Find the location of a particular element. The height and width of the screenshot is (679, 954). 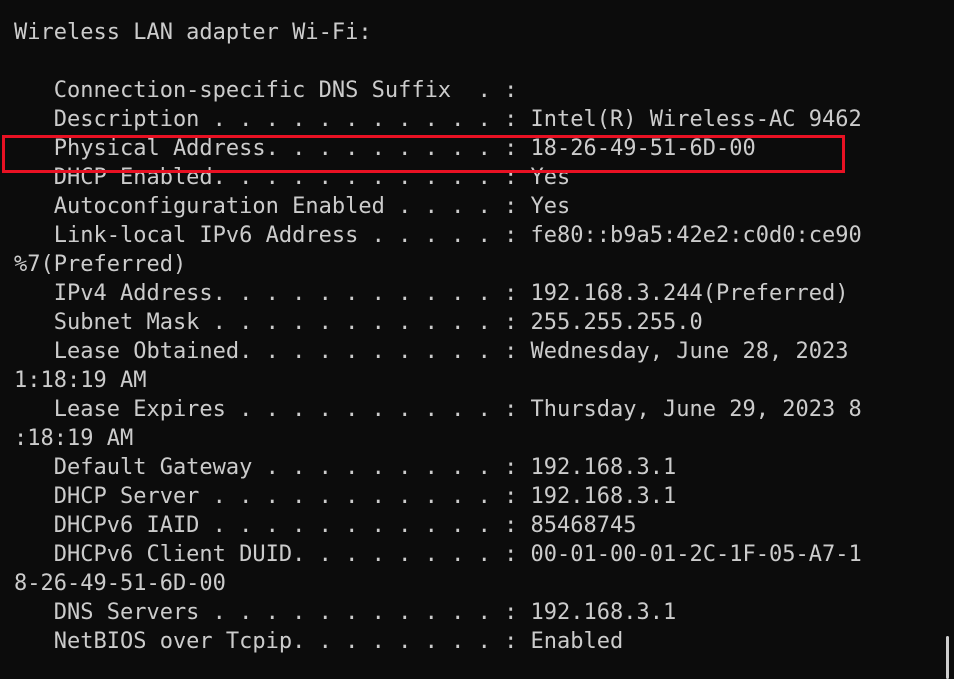

console-line: %7(Preferred) is located at coordinates (100, 264).